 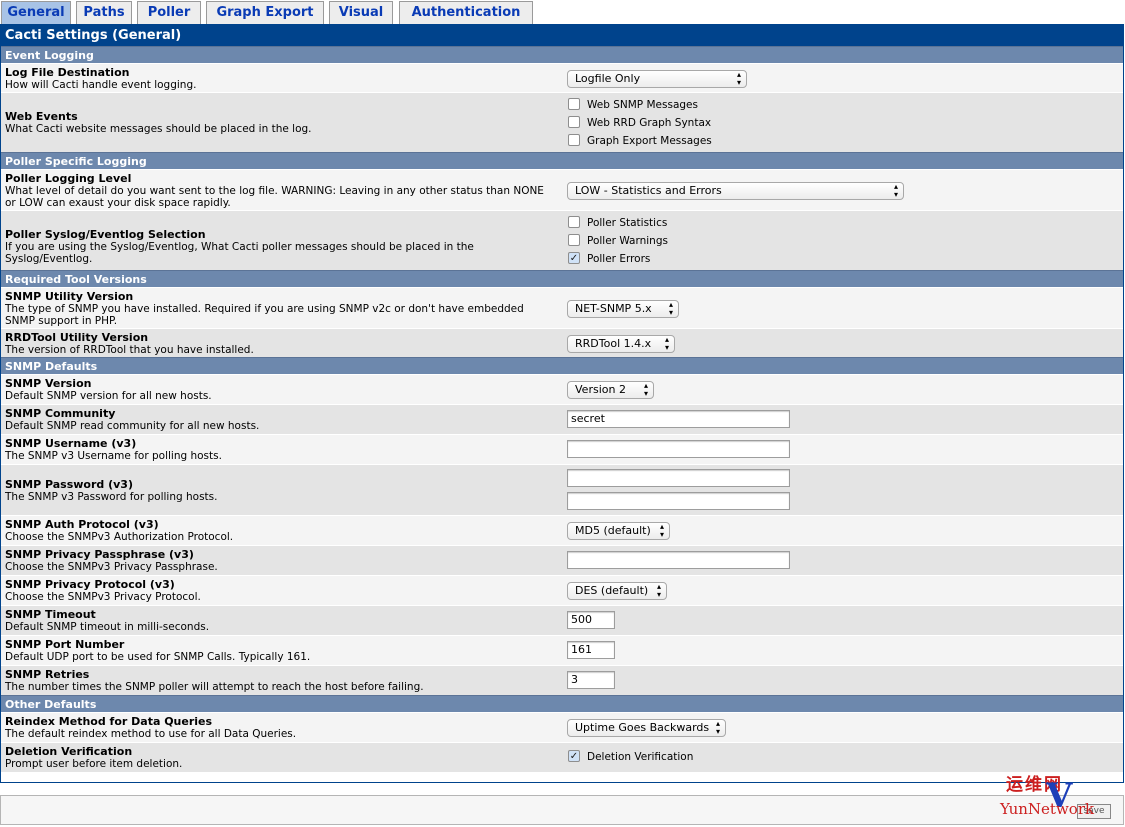 I want to click on checkbox-web-rrd-graph-syntax: Web RRD Graph Syntax, so click(x=639, y=123).